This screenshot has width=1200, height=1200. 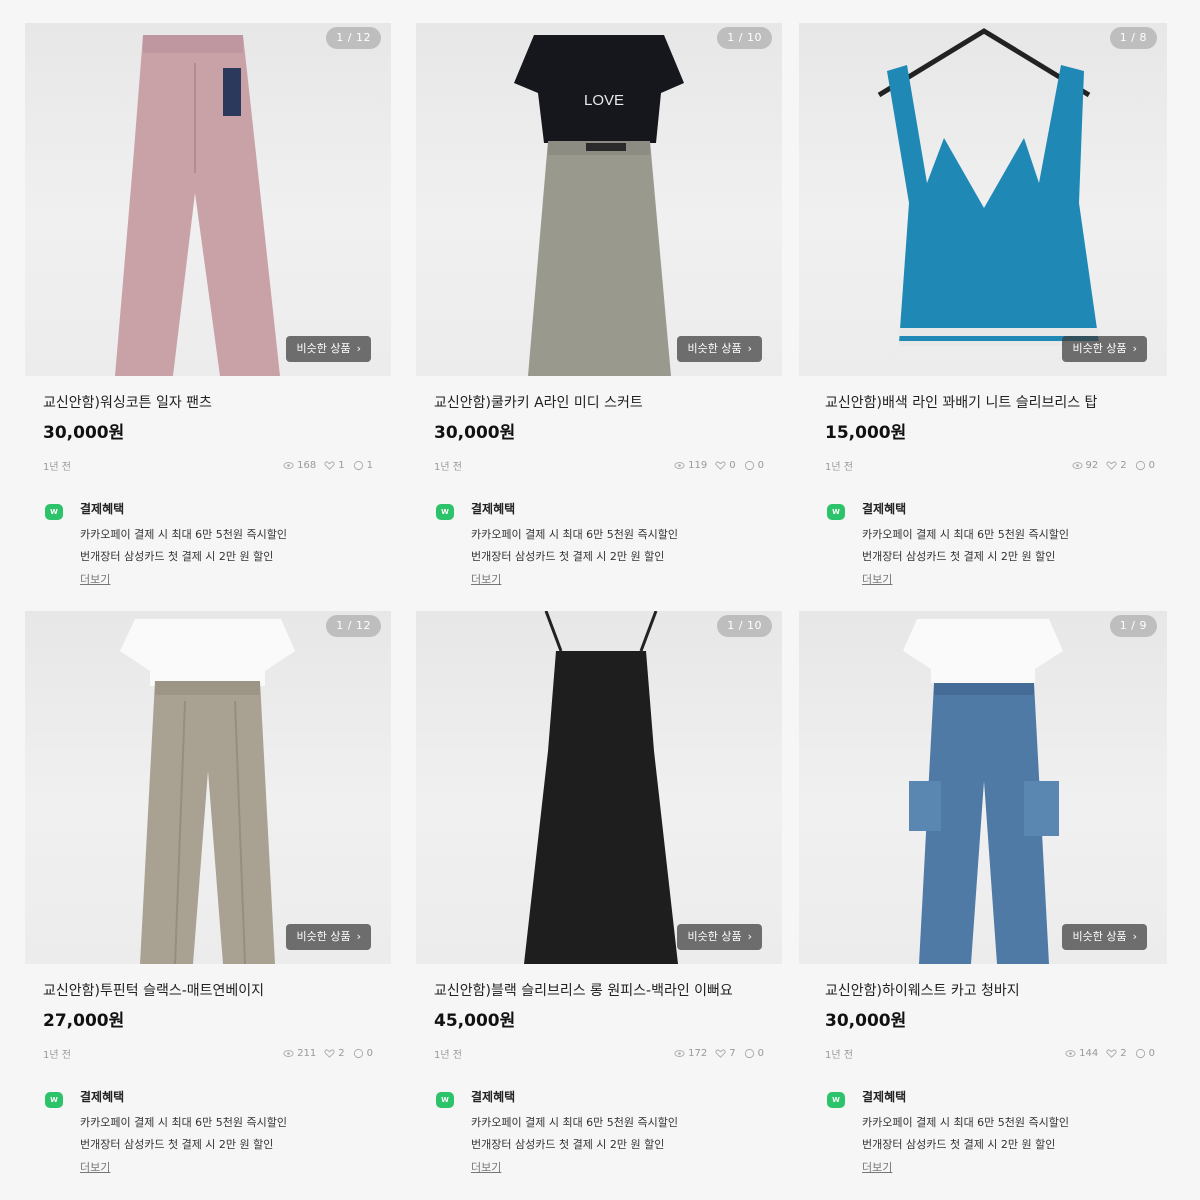 I want to click on product-title: 교신안함)블랙 슬리브리스 롱 원피스-백라인 이뻐요, so click(x=599, y=990).